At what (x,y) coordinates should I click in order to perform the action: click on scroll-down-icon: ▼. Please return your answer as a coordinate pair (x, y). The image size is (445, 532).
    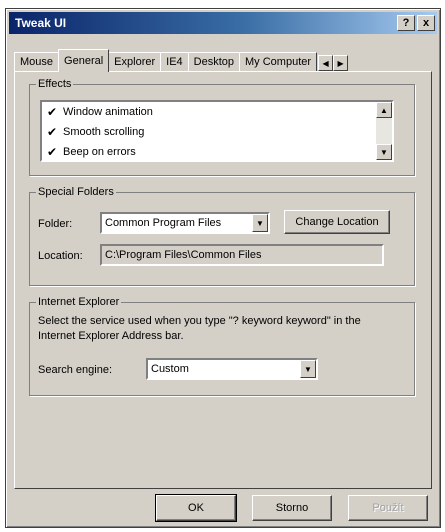
    Looking at the image, I should click on (384, 152).